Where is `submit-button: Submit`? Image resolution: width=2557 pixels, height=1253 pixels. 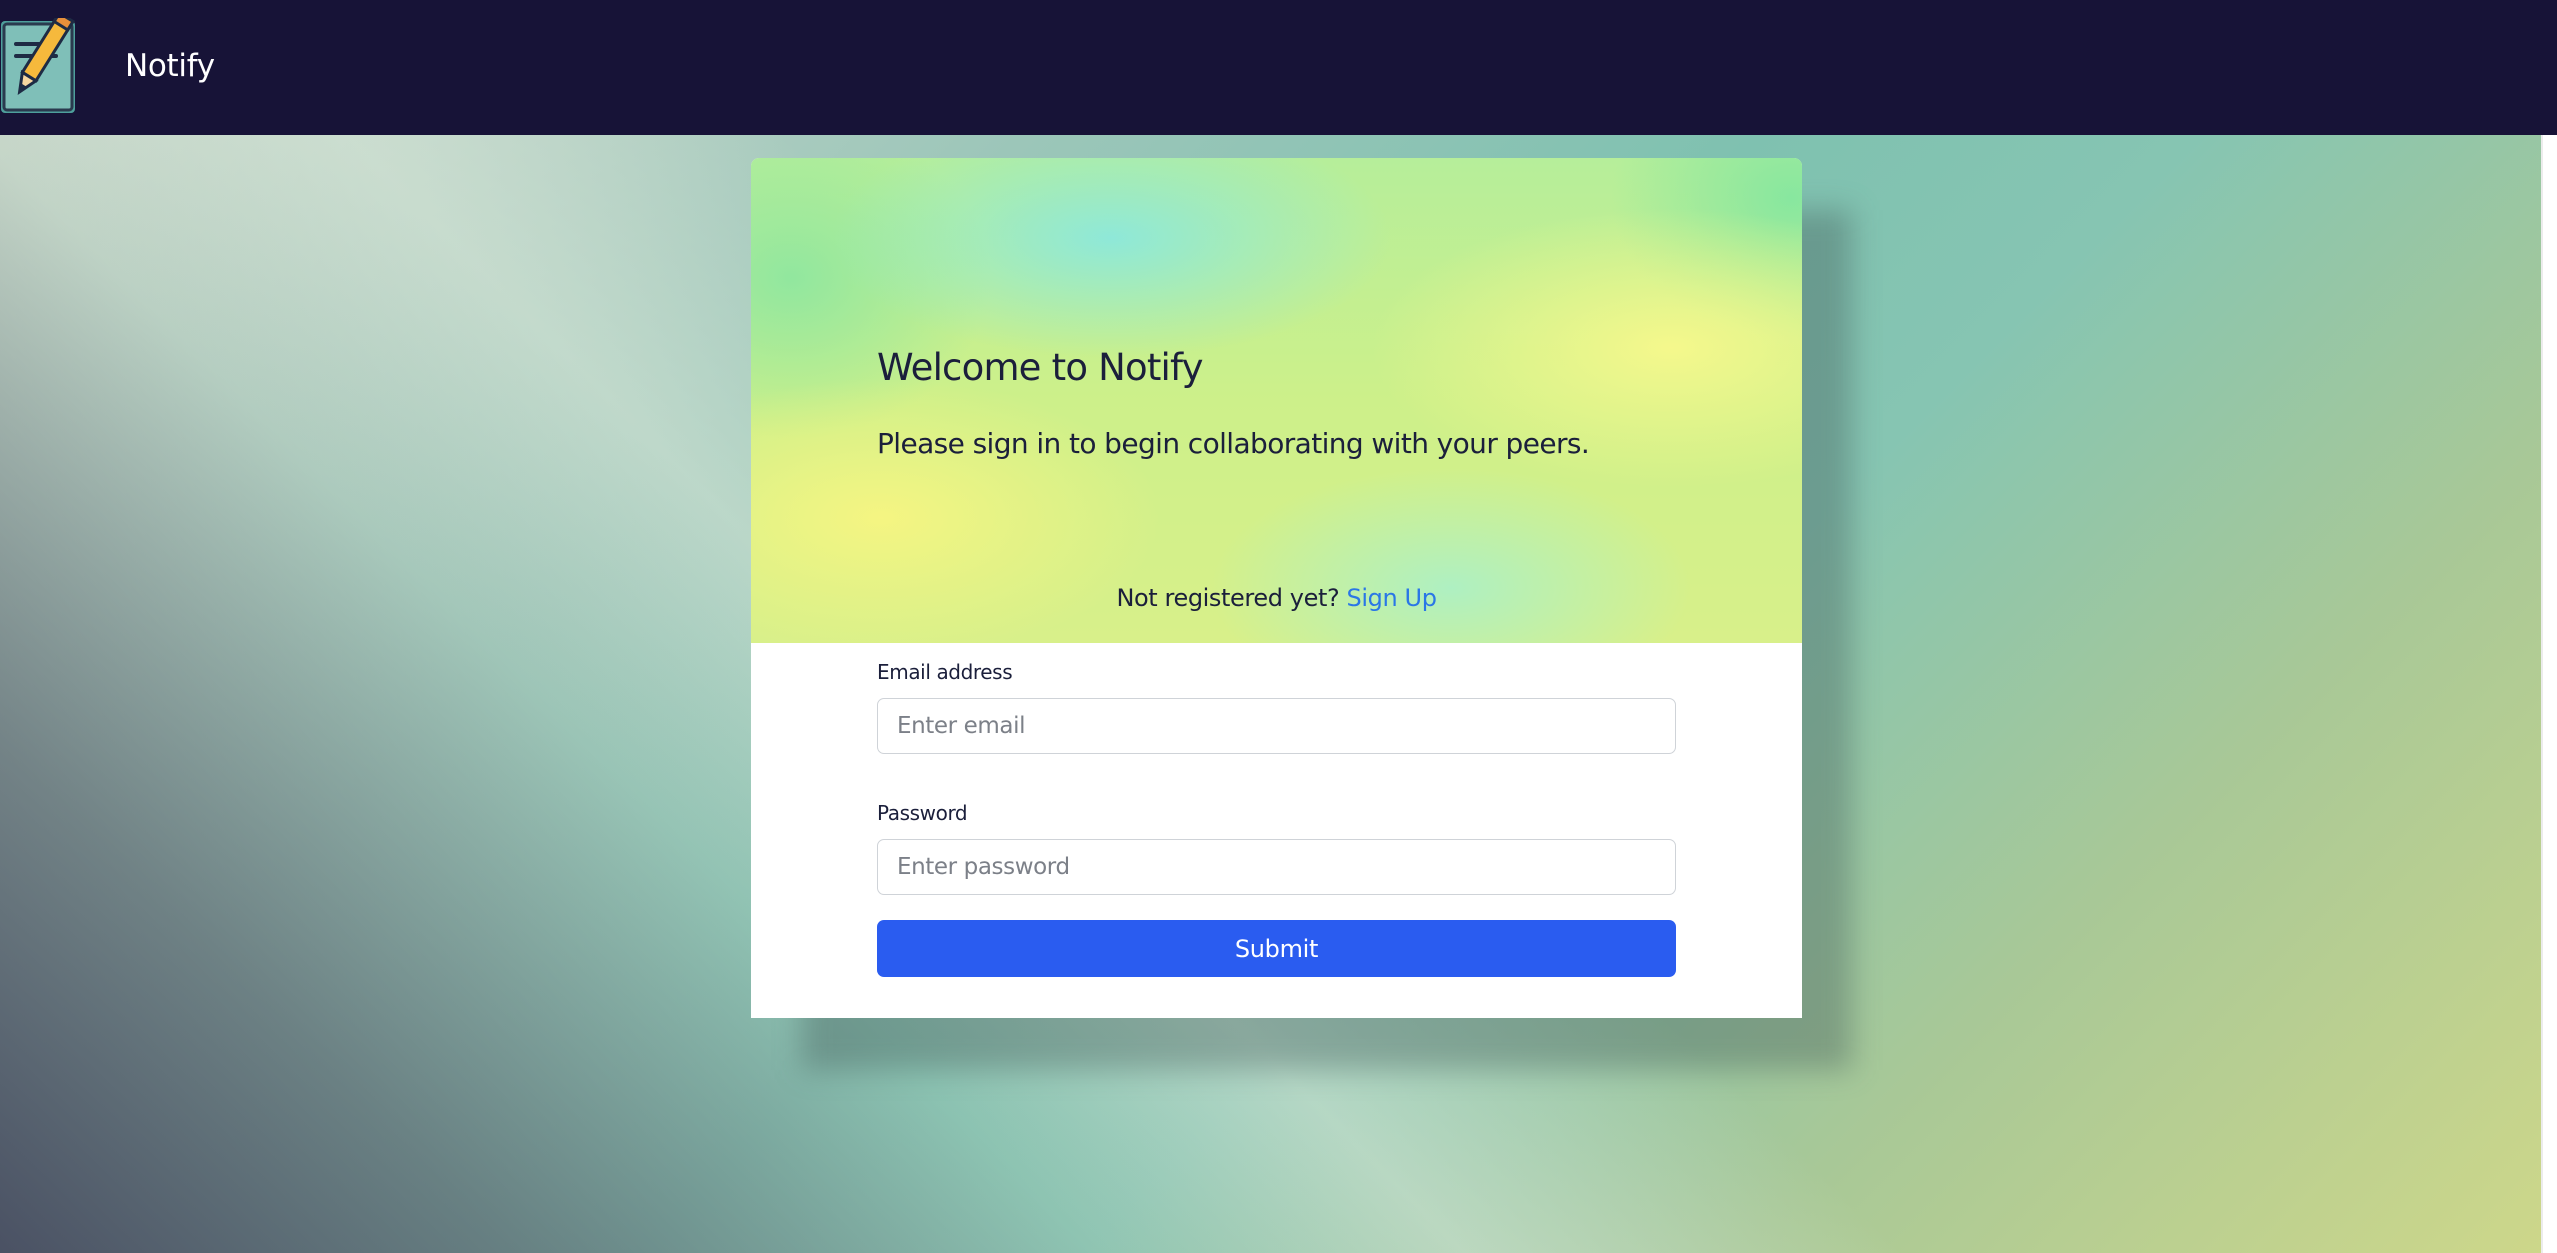
submit-button: Submit is located at coordinates (1276, 948).